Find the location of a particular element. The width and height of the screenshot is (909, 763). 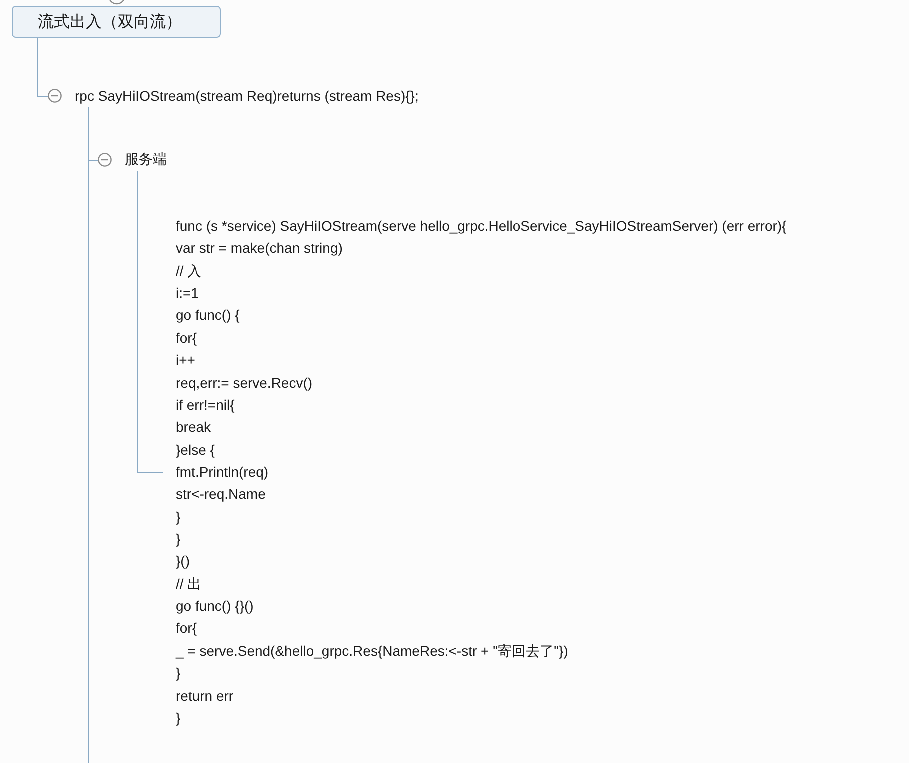

code-line: str<-req.Name is located at coordinates (221, 494).